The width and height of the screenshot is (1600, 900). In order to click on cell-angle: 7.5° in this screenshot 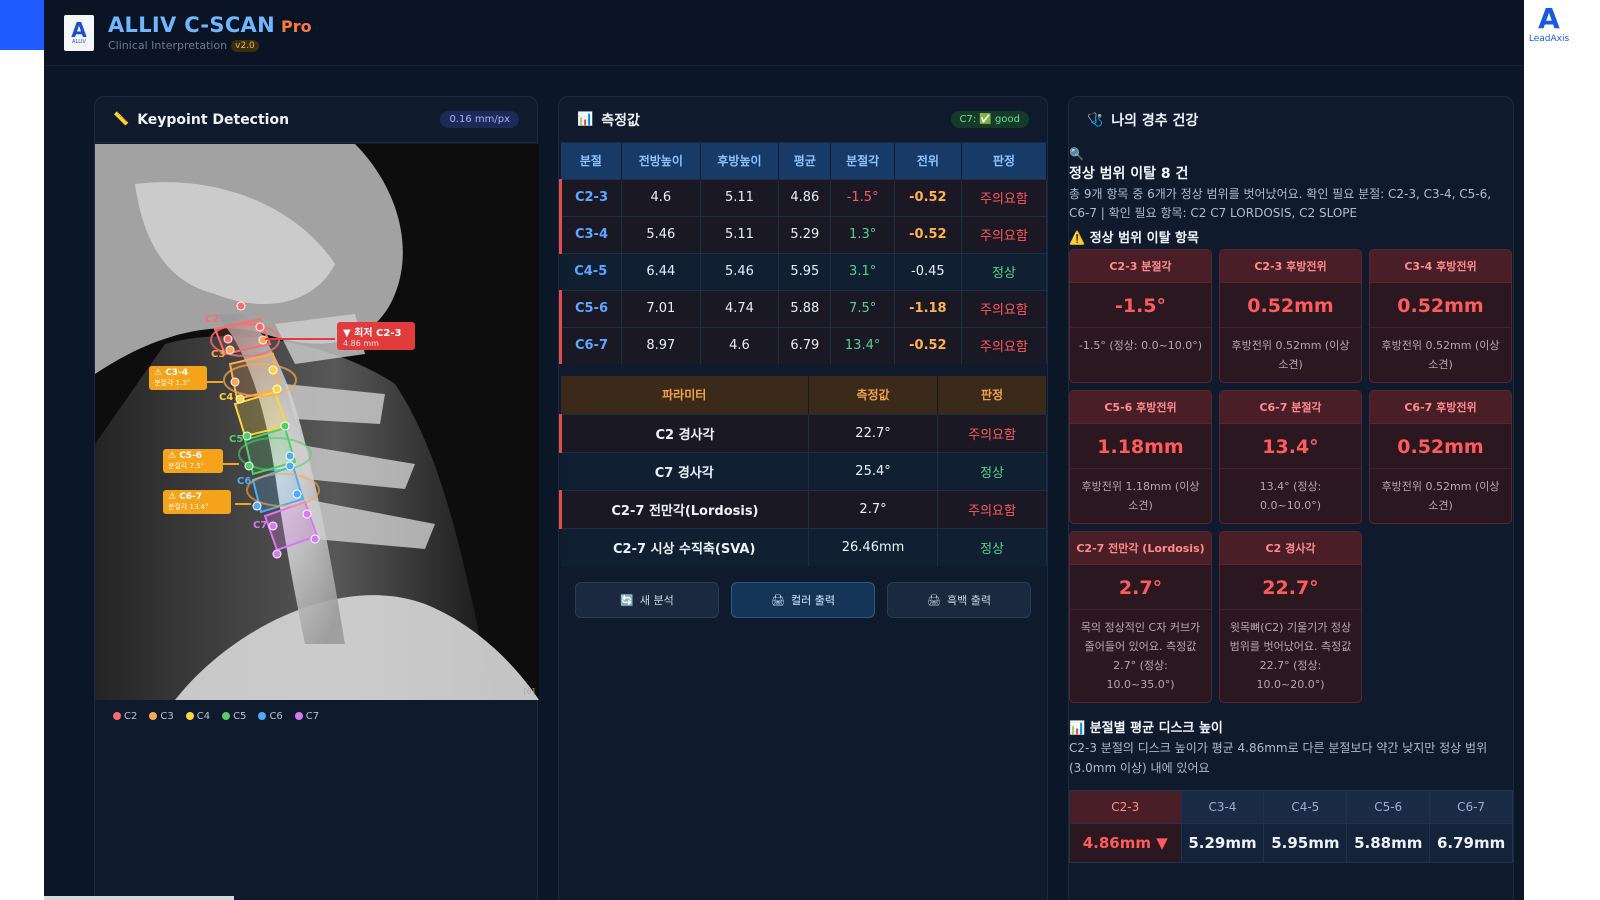, I will do `click(862, 308)`.